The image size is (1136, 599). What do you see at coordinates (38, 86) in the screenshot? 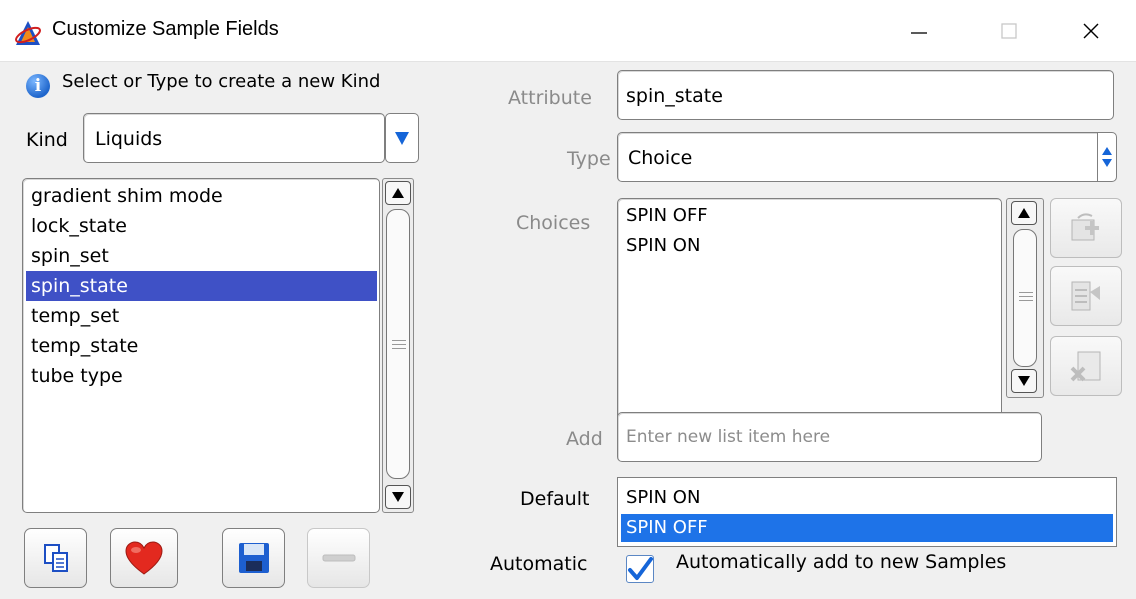
I see `info-icon: i` at bounding box center [38, 86].